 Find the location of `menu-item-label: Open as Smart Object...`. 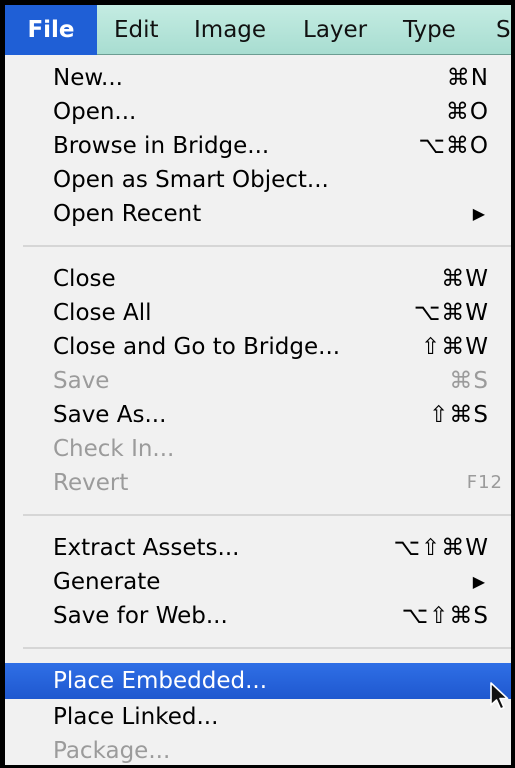

menu-item-label: Open as Smart Object... is located at coordinates (191, 180).